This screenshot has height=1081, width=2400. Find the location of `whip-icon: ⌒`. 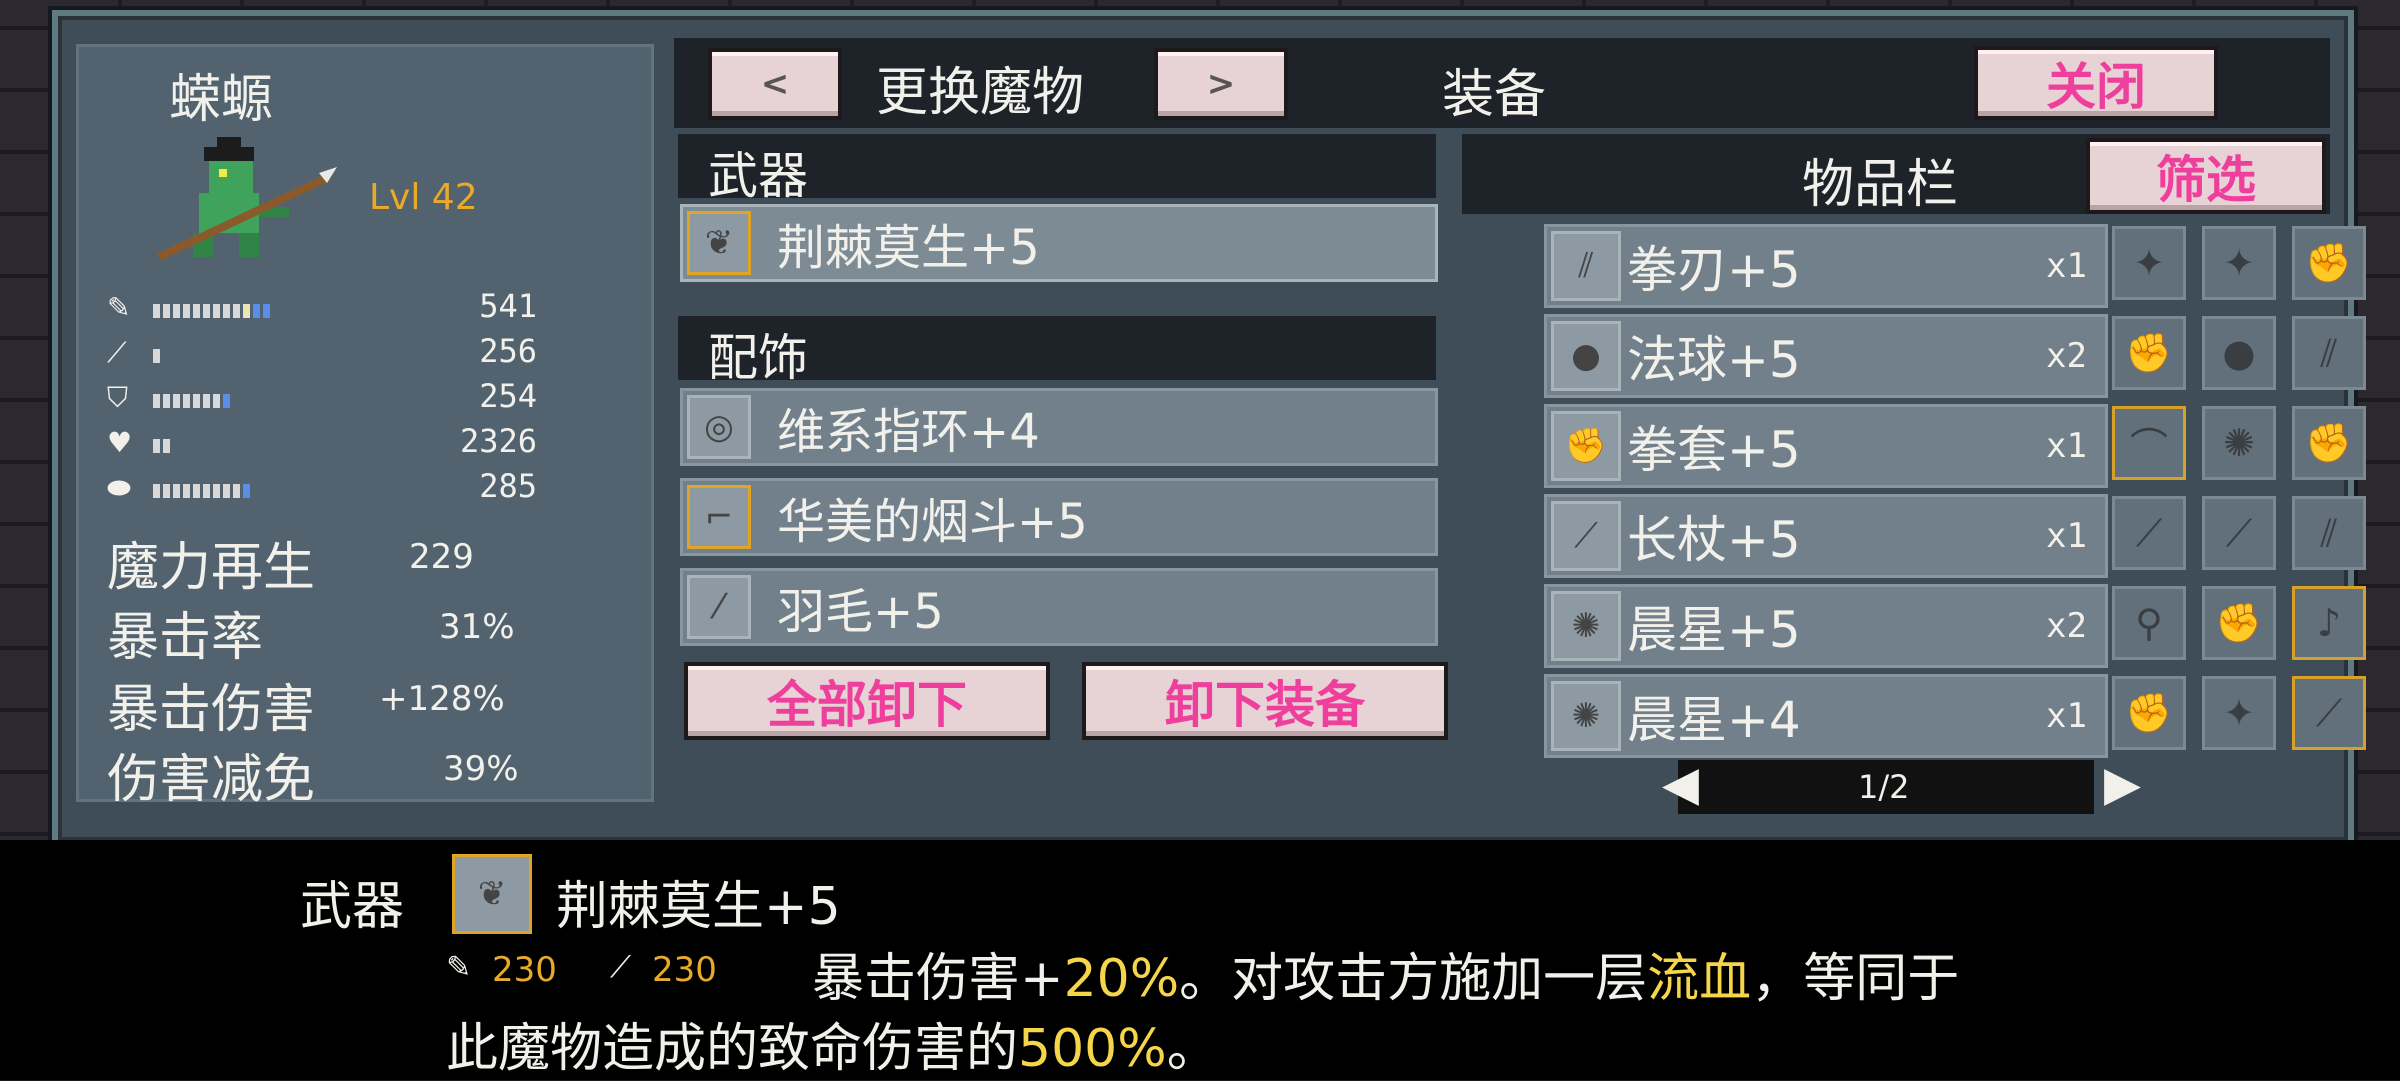

whip-icon: ⌒ is located at coordinates (2149, 443).